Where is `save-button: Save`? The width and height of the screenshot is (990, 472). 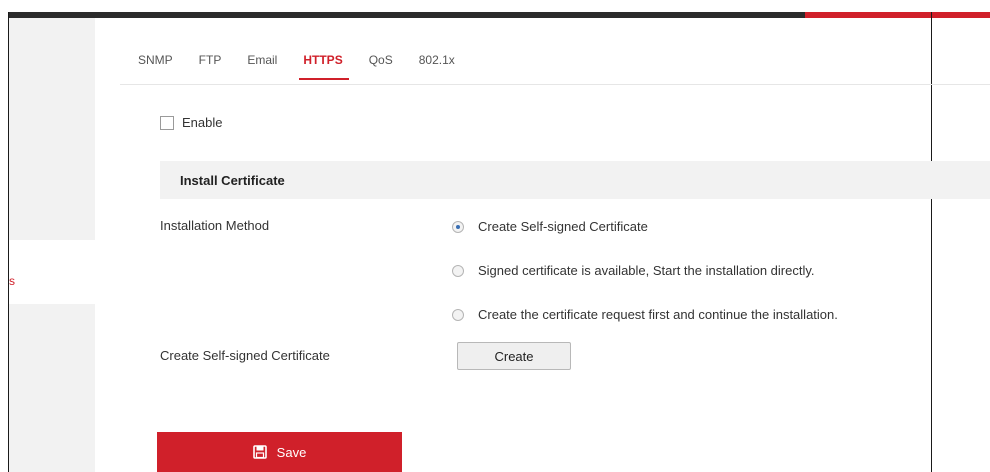
save-button: Save is located at coordinates (279, 452).